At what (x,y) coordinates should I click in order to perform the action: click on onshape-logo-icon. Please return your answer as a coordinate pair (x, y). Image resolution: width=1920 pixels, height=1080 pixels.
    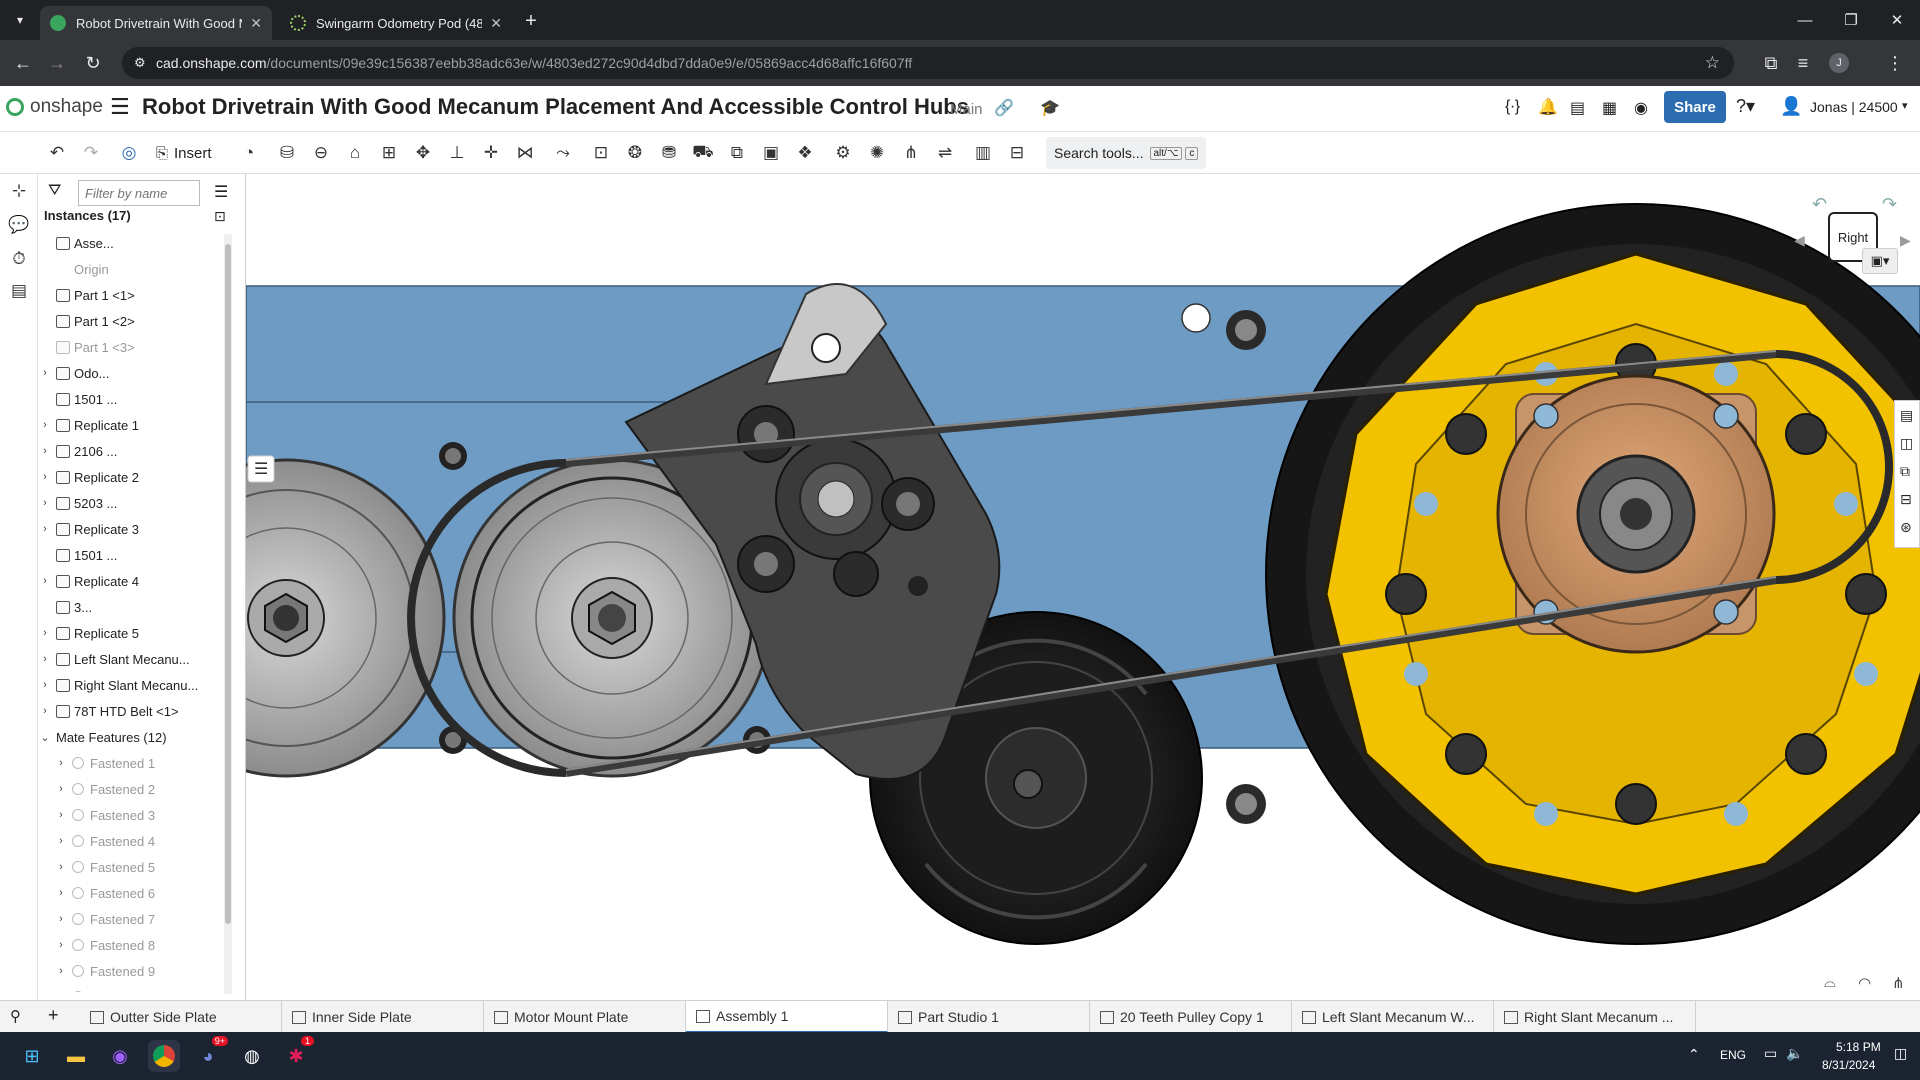
    Looking at the image, I should click on (15, 107).